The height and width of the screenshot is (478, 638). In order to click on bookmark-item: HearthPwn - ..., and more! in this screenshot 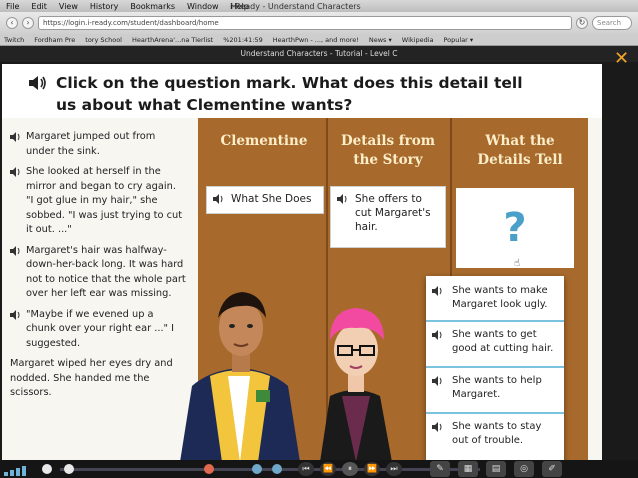, I will do `click(316, 40)`.